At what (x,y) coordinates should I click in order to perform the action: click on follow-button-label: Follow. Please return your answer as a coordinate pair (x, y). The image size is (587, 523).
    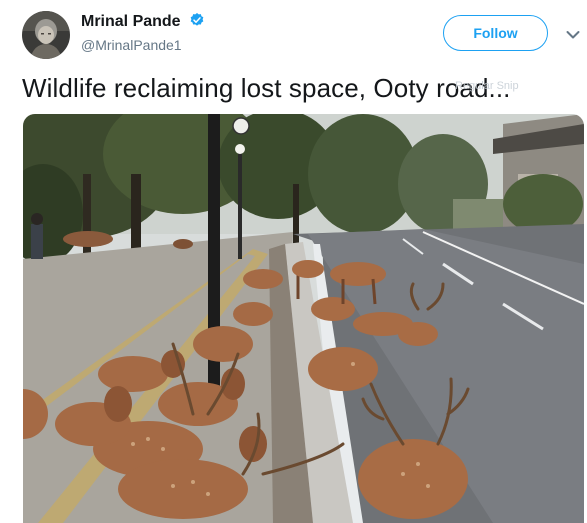
    Looking at the image, I should click on (495, 33).